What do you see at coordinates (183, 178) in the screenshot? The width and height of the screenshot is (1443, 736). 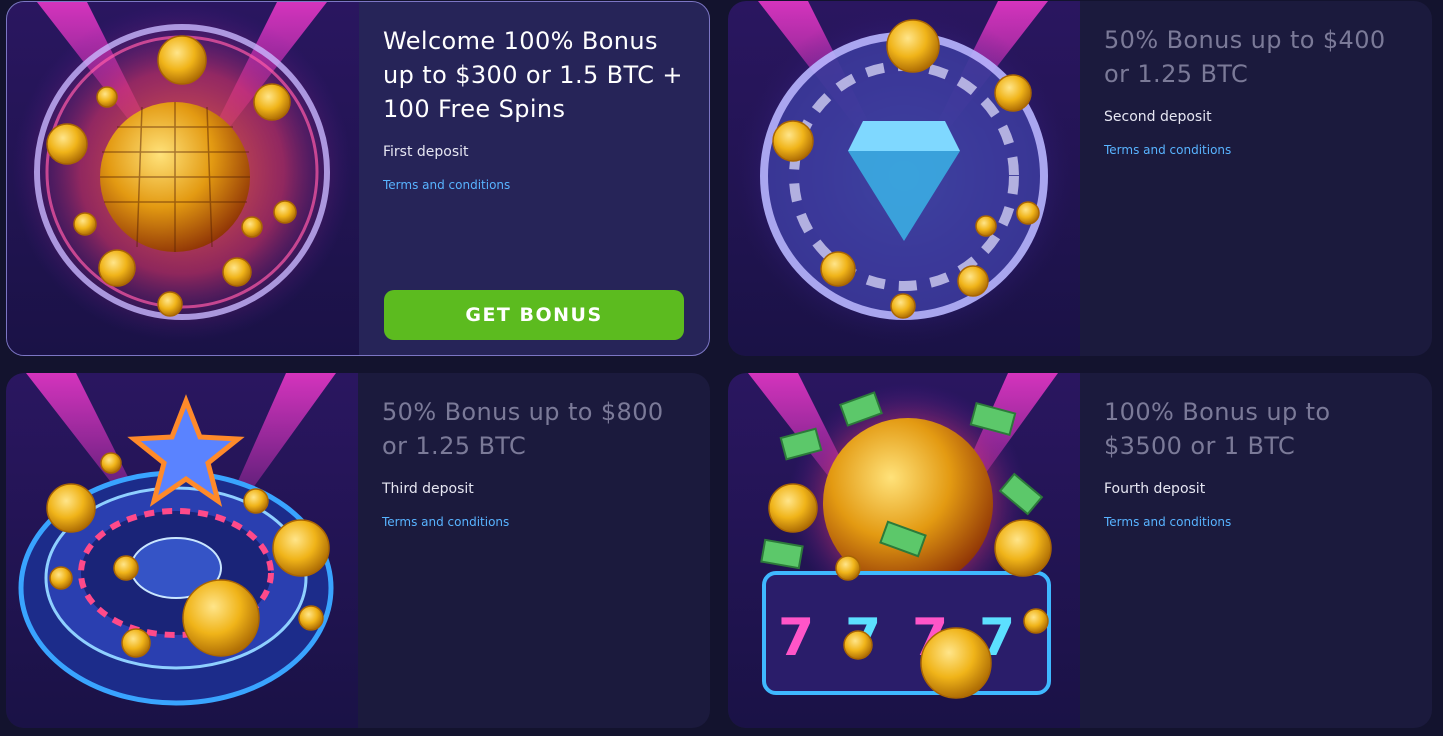 I see `disco-ball-coins-icon` at bounding box center [183, 178].